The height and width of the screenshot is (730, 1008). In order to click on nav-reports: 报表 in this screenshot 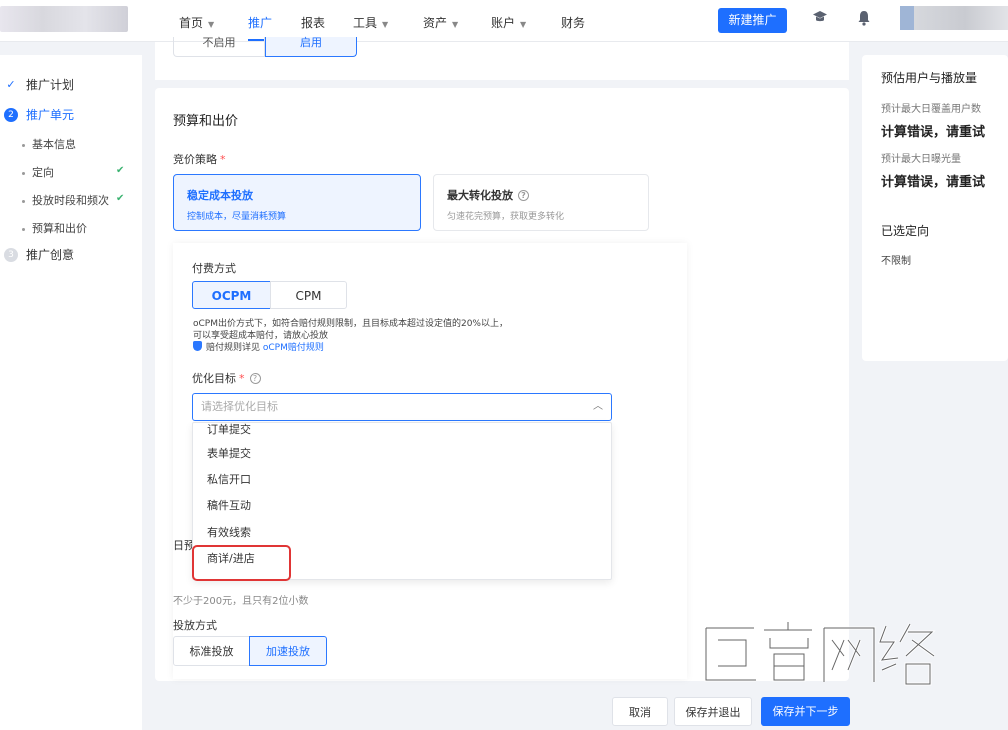, I will do `click(313, 22)`.